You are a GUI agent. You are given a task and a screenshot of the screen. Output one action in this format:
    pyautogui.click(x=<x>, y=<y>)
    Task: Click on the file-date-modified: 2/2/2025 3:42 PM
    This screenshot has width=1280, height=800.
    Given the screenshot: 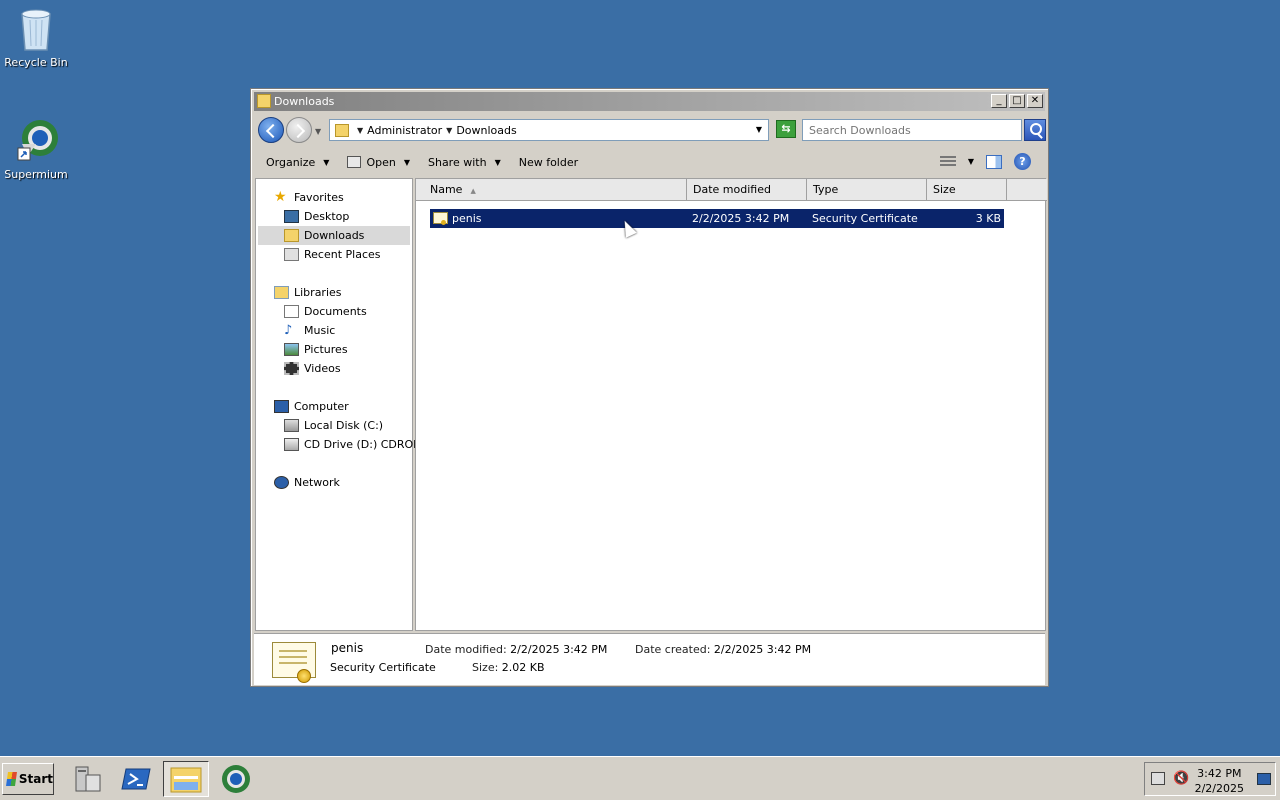 What is the action you would take?
    pyautogui.click(x=741, y=218)
    